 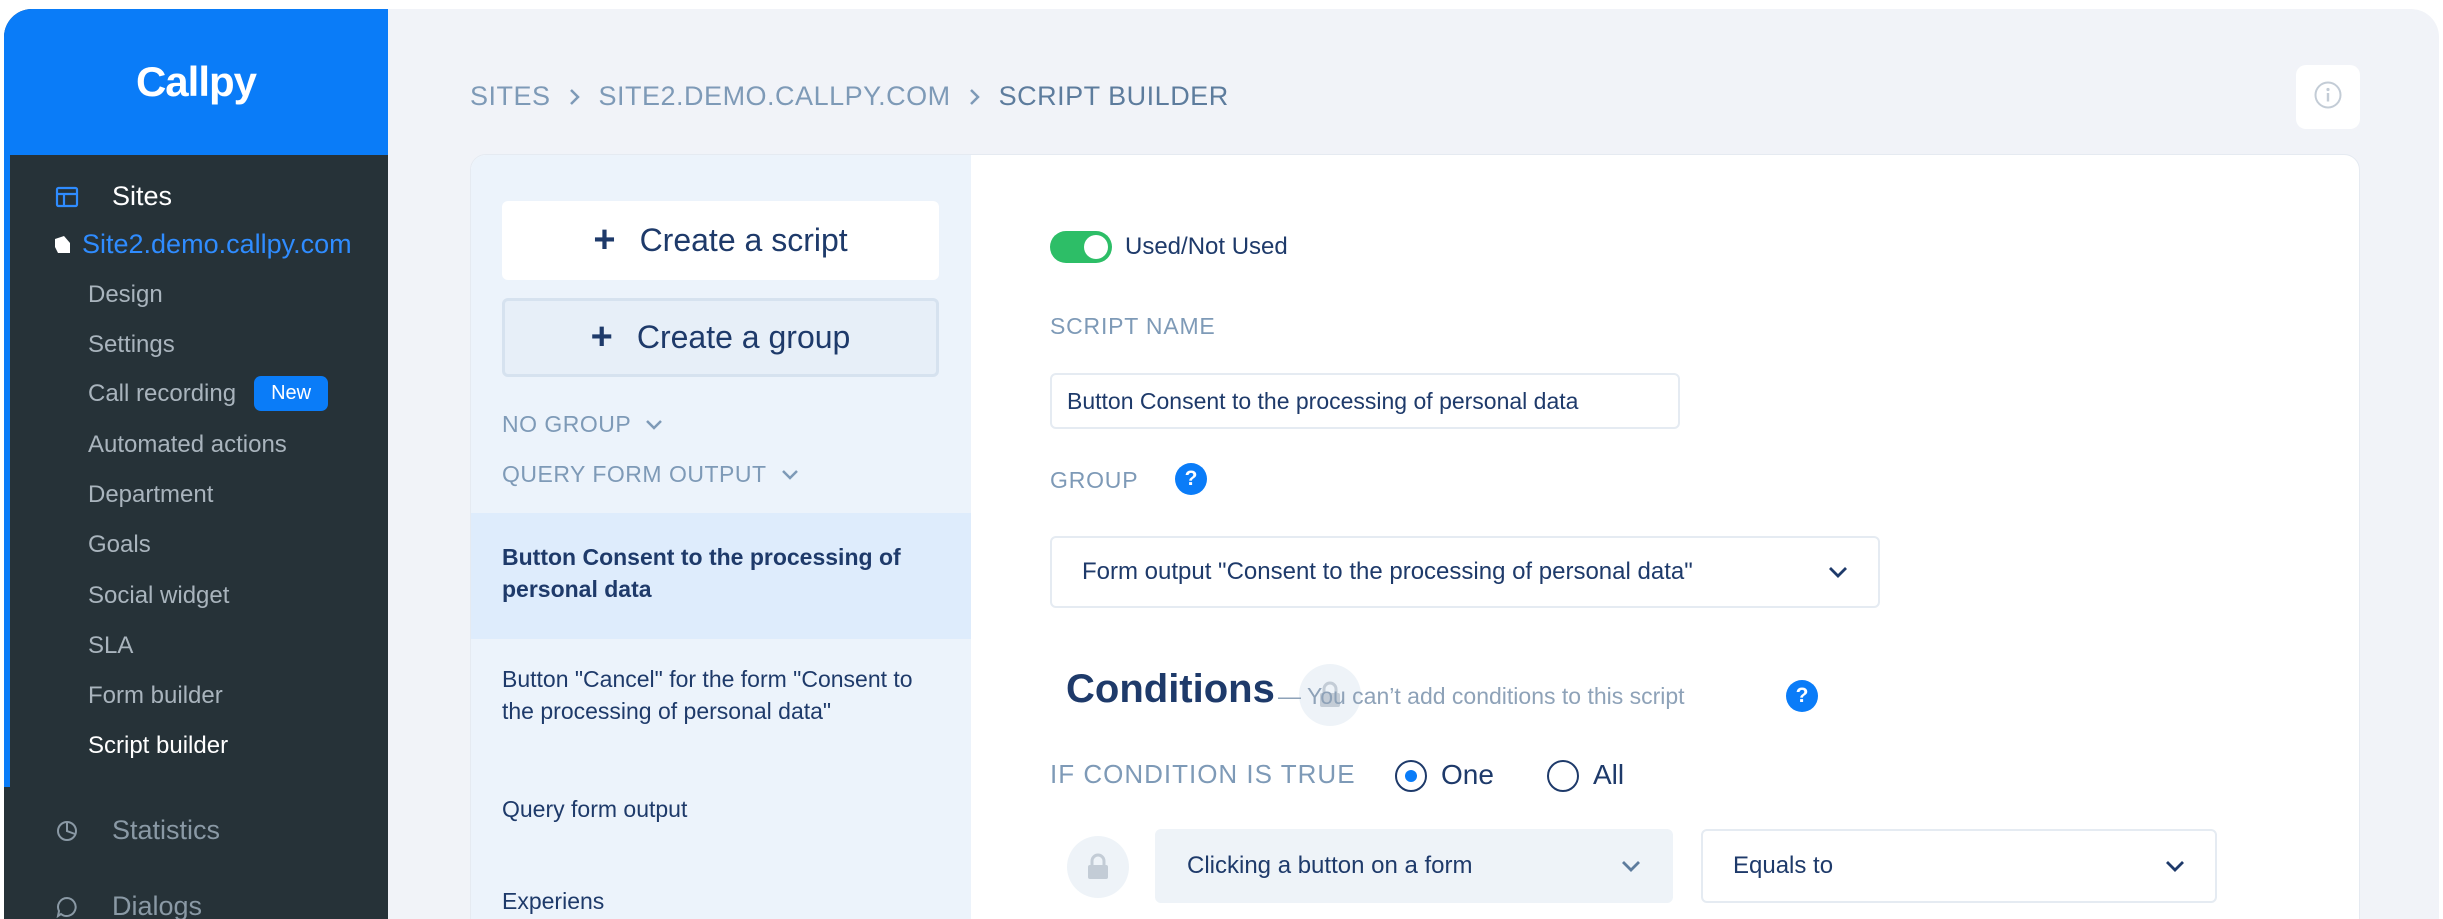 I want to click on sidebar-item-settings: Settings, so click(x=131, y=345).